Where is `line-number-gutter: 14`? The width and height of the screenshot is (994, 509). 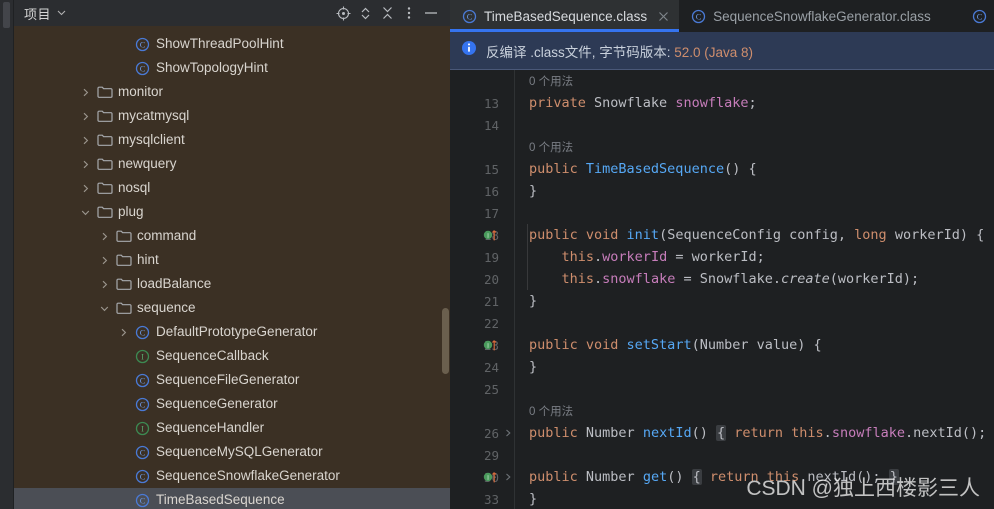 line-number-gutter: 14 is located at coordinates (476, 125).